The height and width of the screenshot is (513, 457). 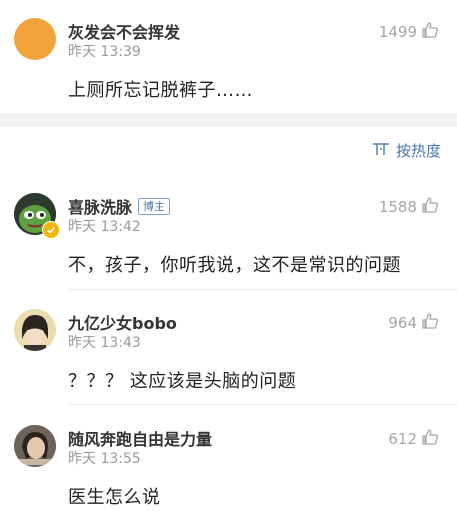 What do you see at coordinates (402, 439) in the screenshot?
I see `like-count: 612` at bounding box center [402, 439].